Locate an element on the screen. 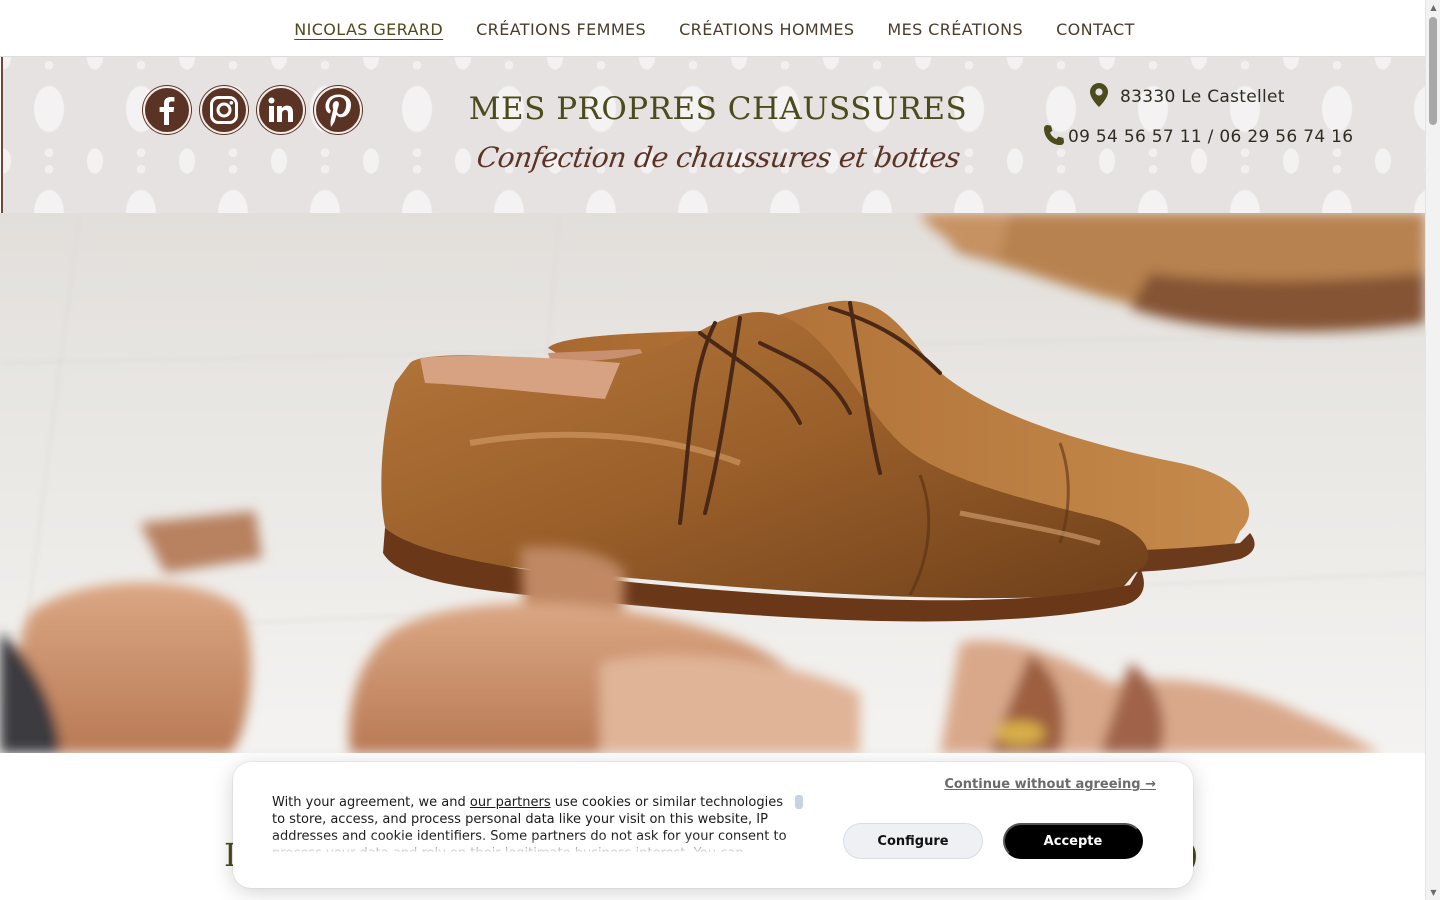 Image resolution: width=1440 pixels, height=900 pixels. linkedin-icon is located at coordinates (281, 110).